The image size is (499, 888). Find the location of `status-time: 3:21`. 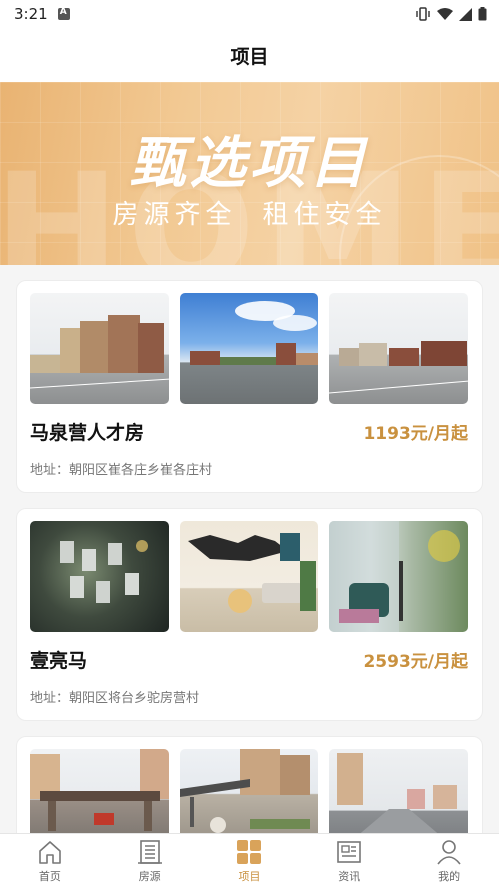

status-time: 3:21 is located at coordinates (31, 14).